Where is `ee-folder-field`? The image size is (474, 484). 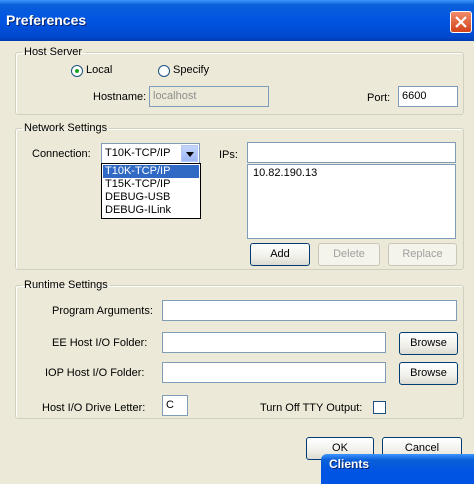
ee-folder-field is located at coordinates (274, 342).